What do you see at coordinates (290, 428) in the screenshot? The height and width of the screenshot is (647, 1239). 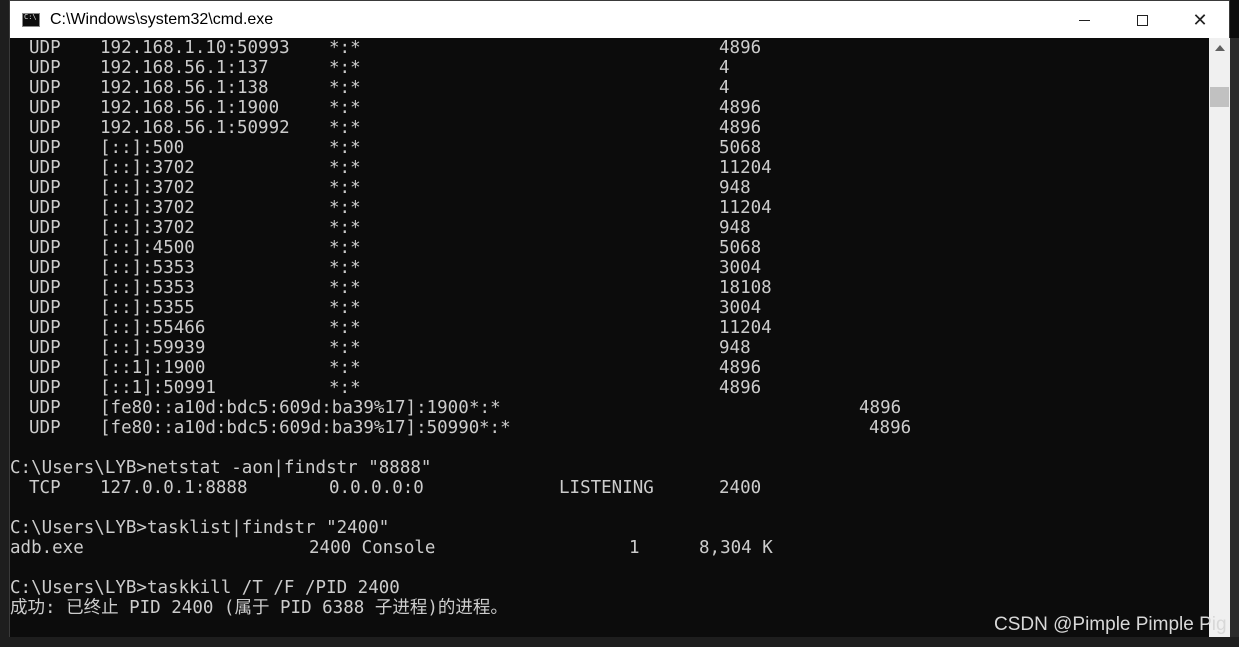 I see `local-address-cell: [fe80::a10d:bdc5:609d:ba39%17]:50990` at bounding box center [290, 428].